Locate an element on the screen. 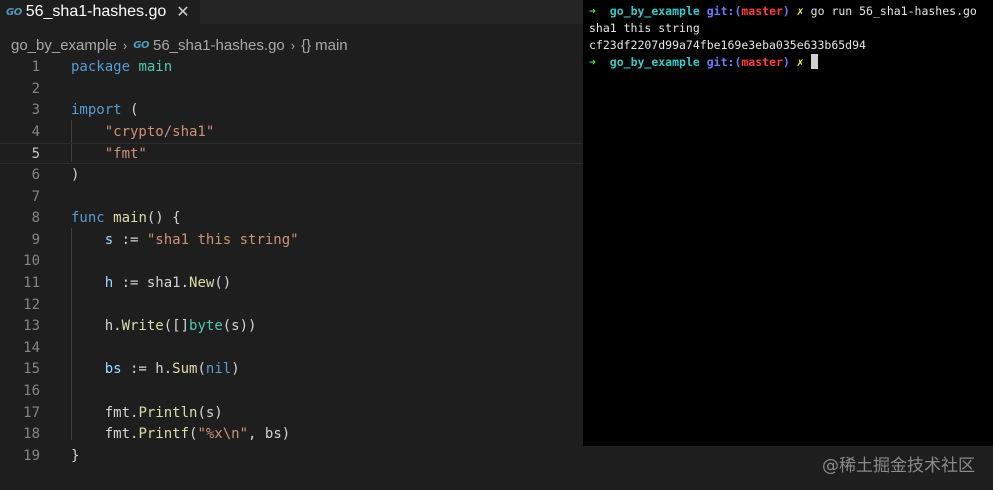  code-line: 2 is located at coordinates (291, 89).